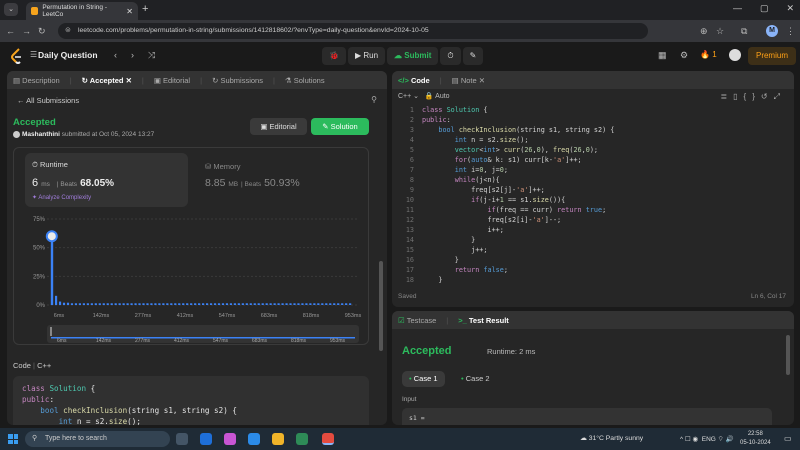 This screenshot has width=800, height=450. Describe the element at coordinates (97, 439) in the screenshot. I see `taskbar-search: ⚲ Type here to search` at that location.